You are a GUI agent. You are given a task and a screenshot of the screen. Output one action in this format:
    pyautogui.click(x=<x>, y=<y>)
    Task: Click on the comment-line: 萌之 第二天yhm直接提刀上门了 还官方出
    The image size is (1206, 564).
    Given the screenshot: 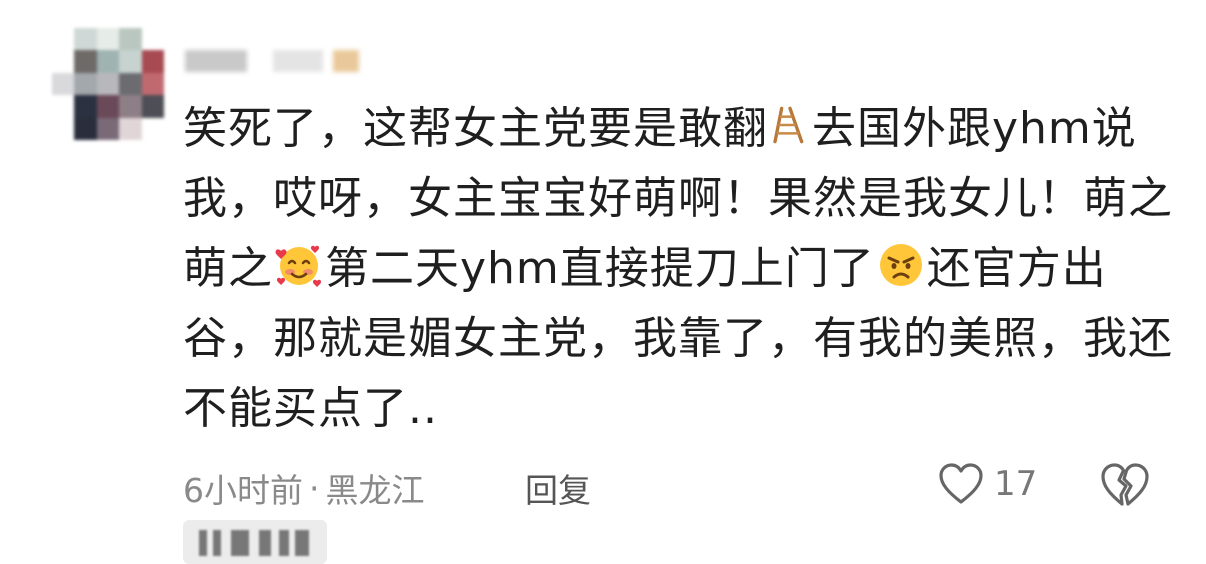 What is the action you would take?
    pyautogui.click(x=678, y=269)
    